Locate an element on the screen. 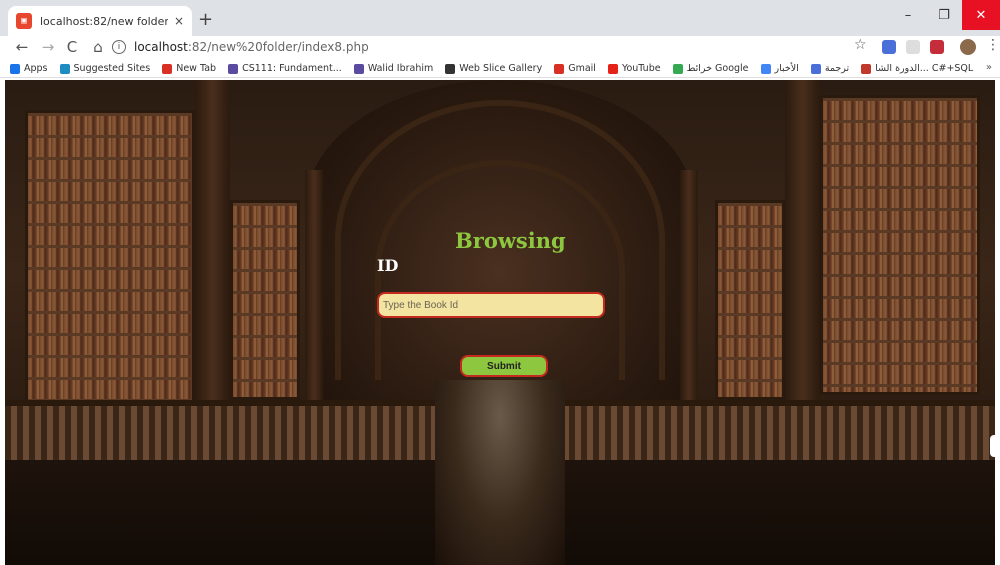 This screenshot has width=1000, height=565. bookmark-item: خرائط Google is located at coordinates (710, 68).